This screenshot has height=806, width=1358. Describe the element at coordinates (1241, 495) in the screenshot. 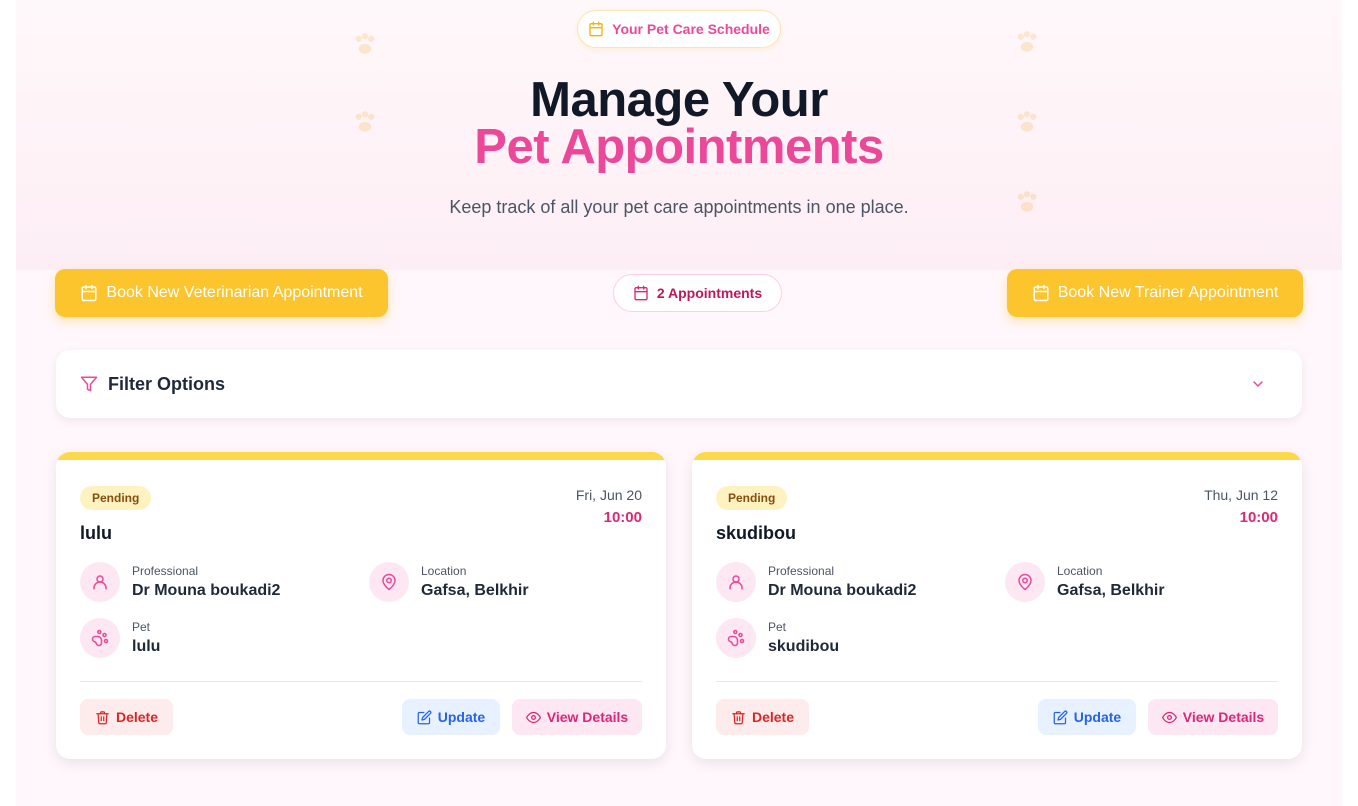

I see `appointment-date: Thu, Jun 12` at that location.